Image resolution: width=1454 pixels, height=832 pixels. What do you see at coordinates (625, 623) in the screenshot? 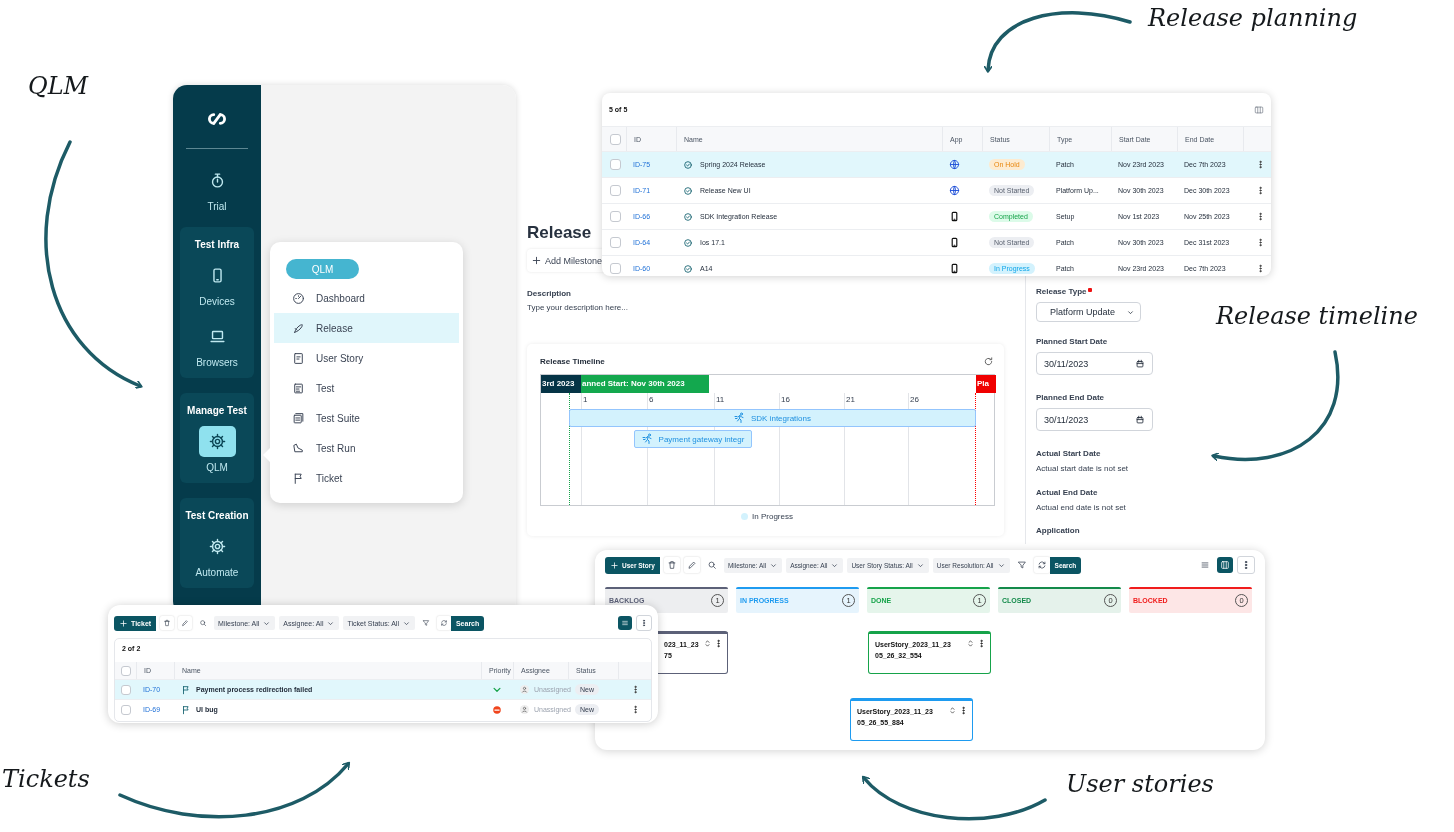
I see `list-view-icon` at bounding box center [625, 623].